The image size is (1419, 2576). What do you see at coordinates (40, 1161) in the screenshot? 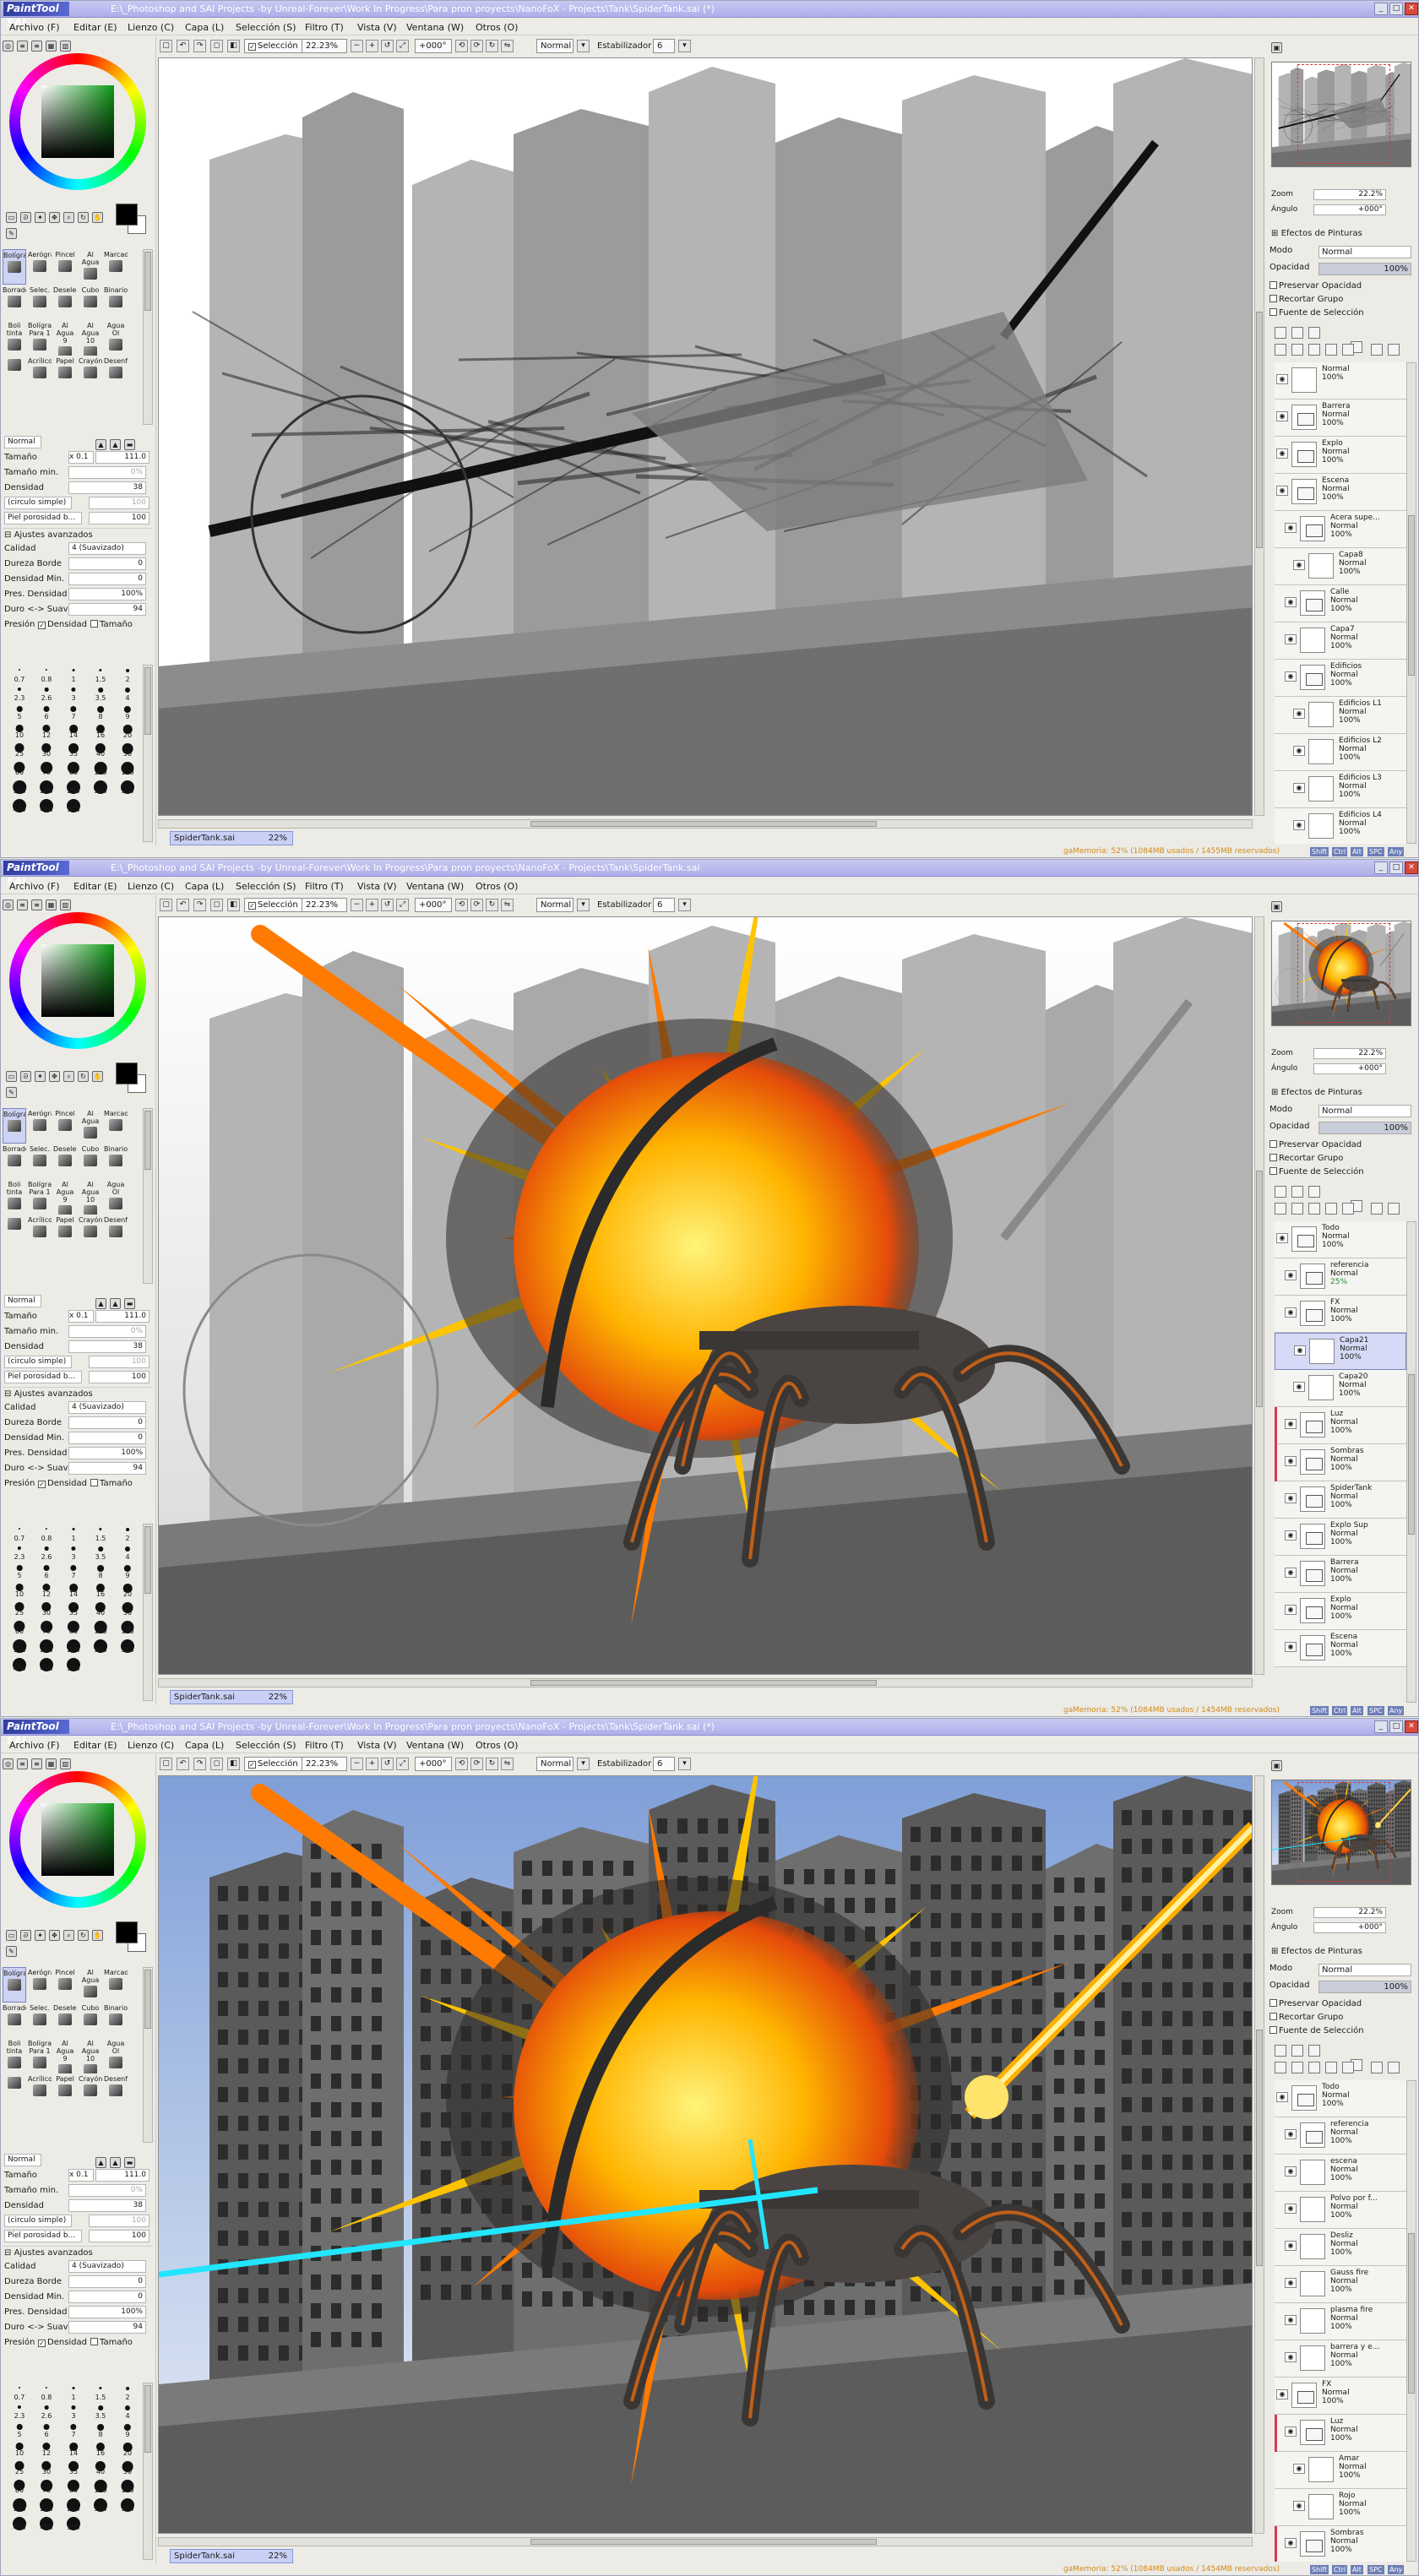
I see `tool-7: Selec.` at bounding box center [40, 1161].